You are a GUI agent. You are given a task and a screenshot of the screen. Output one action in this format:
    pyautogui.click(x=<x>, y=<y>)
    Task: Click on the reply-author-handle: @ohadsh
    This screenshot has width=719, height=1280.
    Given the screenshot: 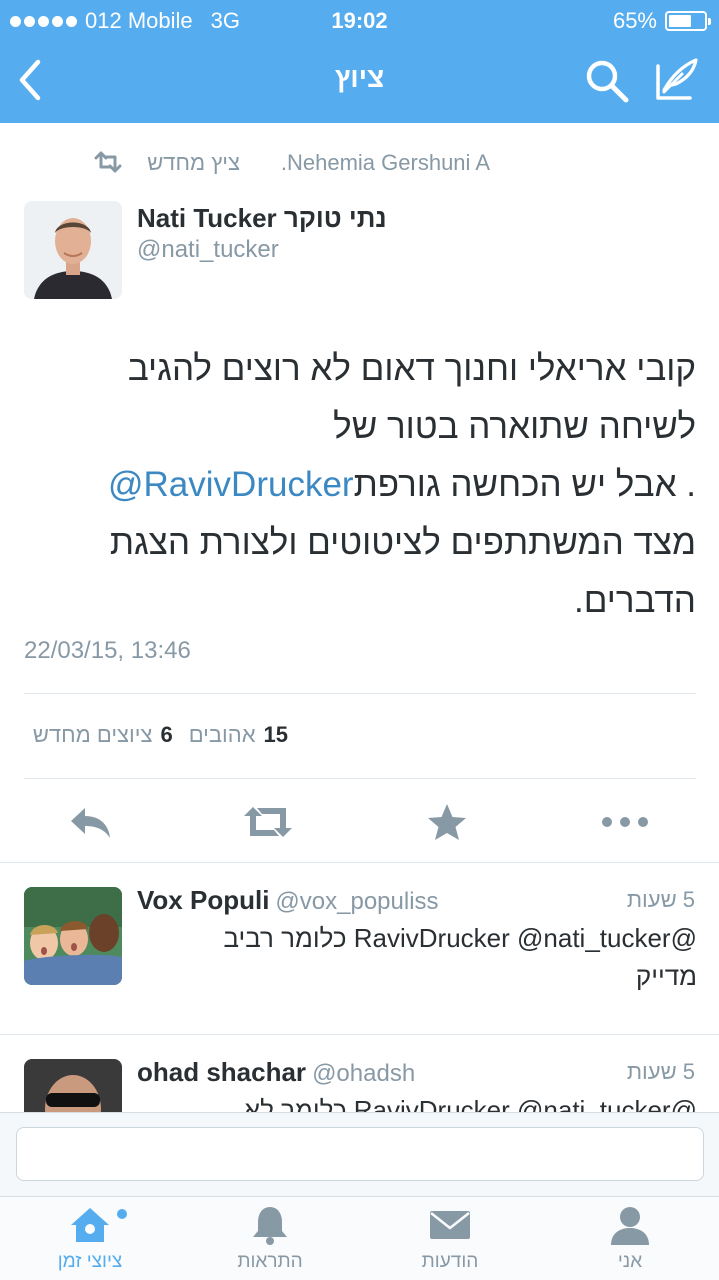 What is the action you would take?
    pyautogui.click(x=364, y=1073)
    